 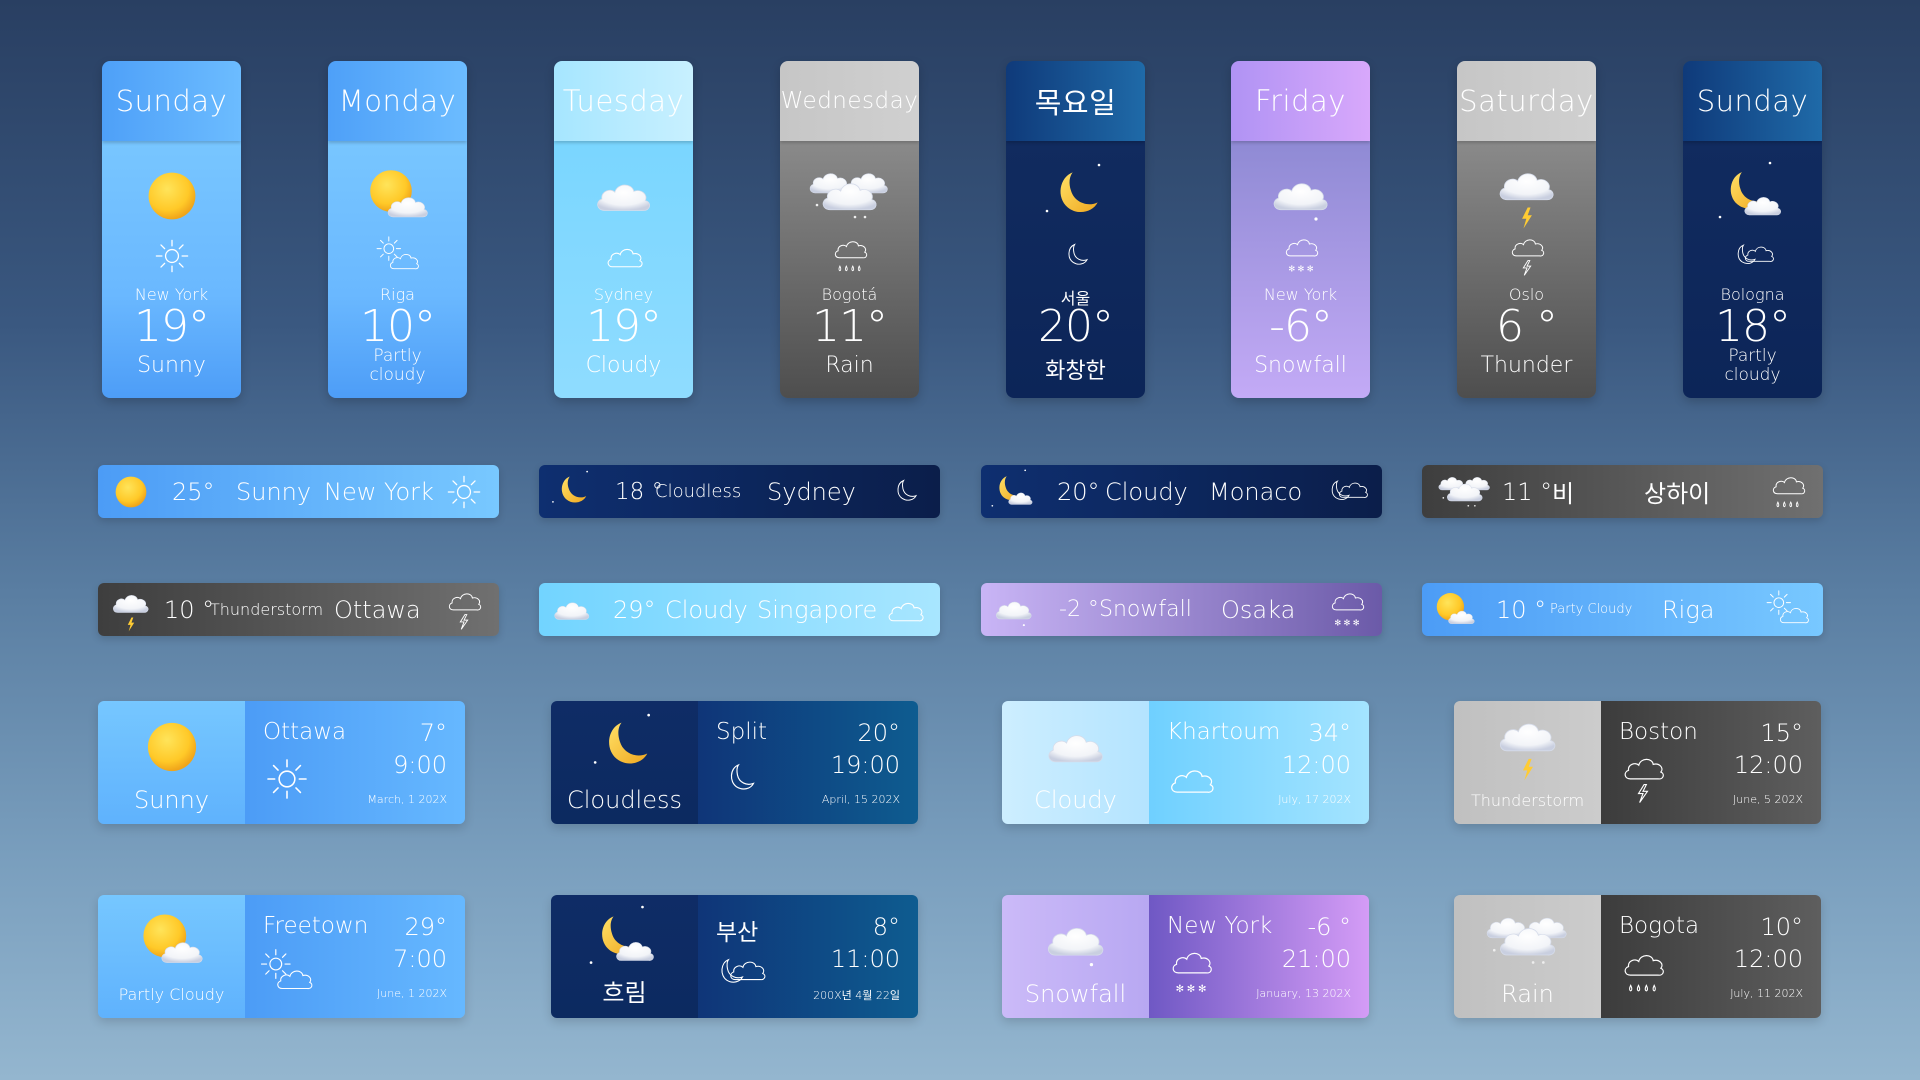 I want to click on date: January, 13 202X, so click(x=1303, y=993).